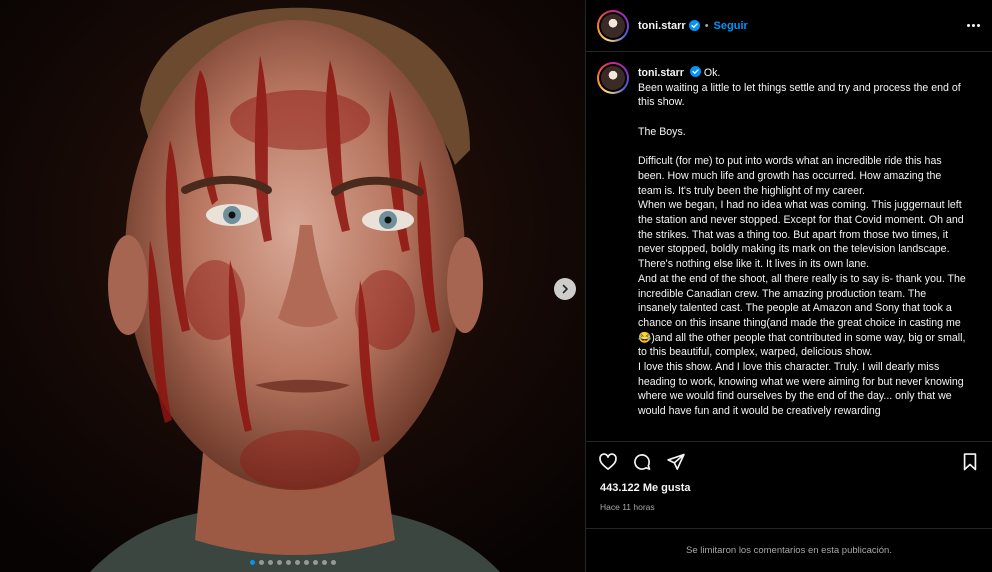 The width and height of the screenshot is (992, 572). Describe the element at coordinates (789, 488) in the screenshot. I see `like-count: 443.122 Me gusta` at that location.